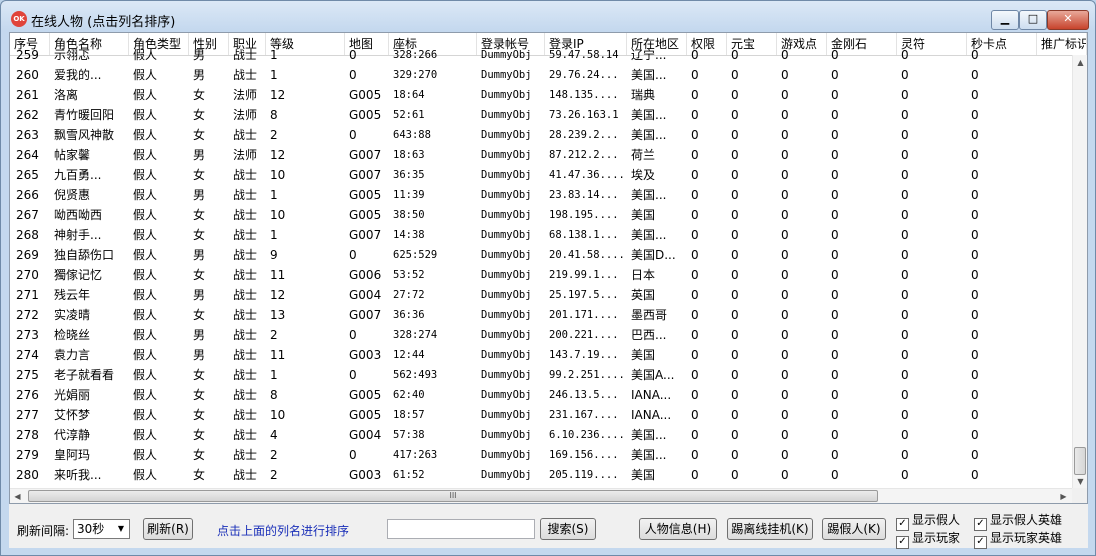 The image size is (1096, 556). I want to click on vertical-scroll-thumb, so click(1080, 461).